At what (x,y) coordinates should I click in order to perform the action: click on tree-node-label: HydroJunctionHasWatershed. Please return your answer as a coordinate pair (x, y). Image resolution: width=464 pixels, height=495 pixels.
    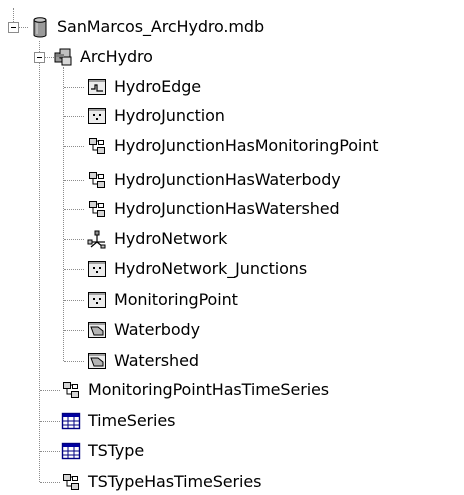
    Looking at the image, I should click on (227, 208).